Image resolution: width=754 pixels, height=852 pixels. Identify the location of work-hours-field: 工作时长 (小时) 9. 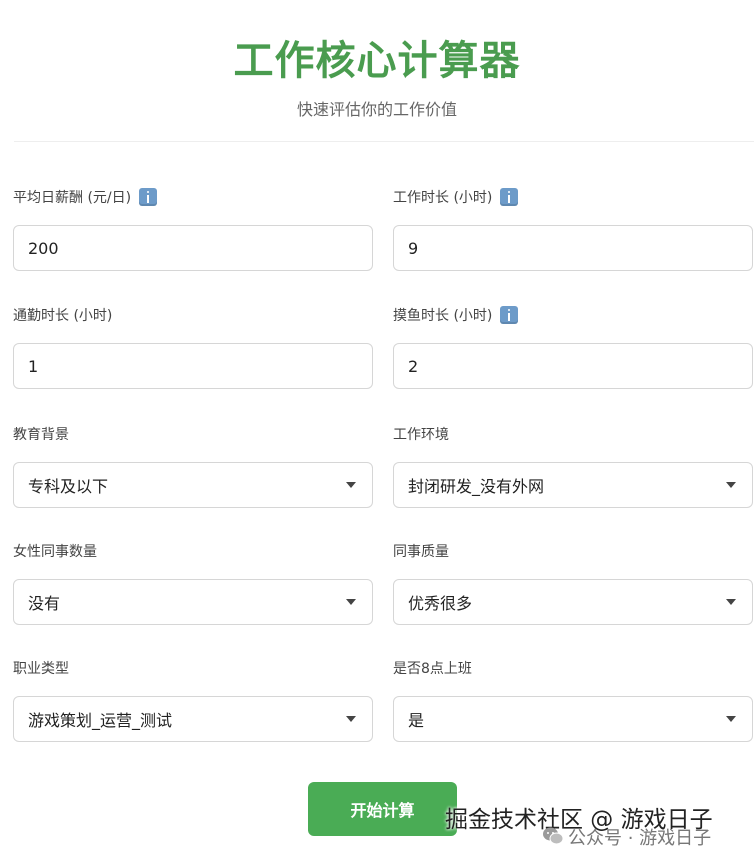
(573, 228).